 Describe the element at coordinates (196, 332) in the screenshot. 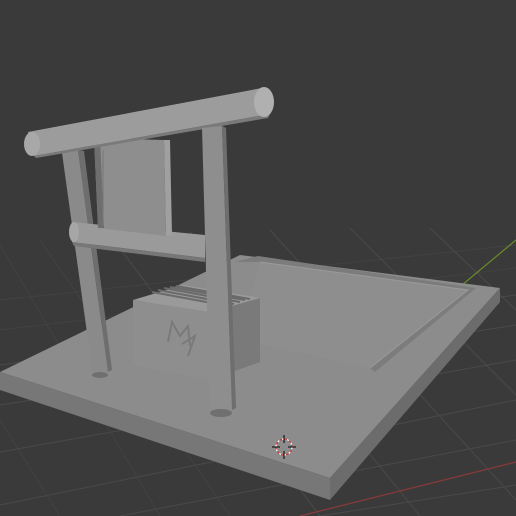

I see `offering-box` at that location.